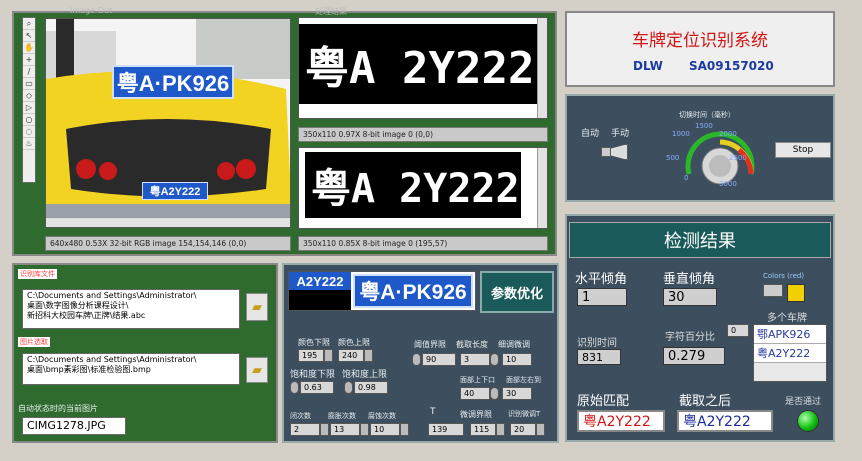  What do you see at coordinates (34, 342) in the screenshot?
I see `image-select-label: 图片选取` at bounding box center [34, 342].